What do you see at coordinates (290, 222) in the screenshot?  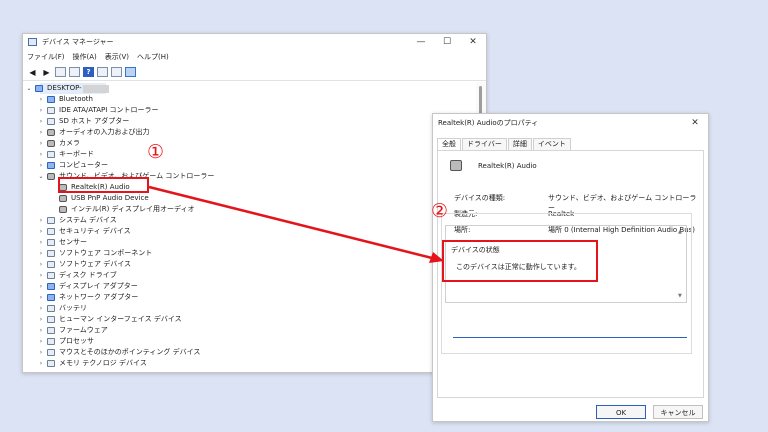 I see `arrow-line` at bounding box center [290, 222].